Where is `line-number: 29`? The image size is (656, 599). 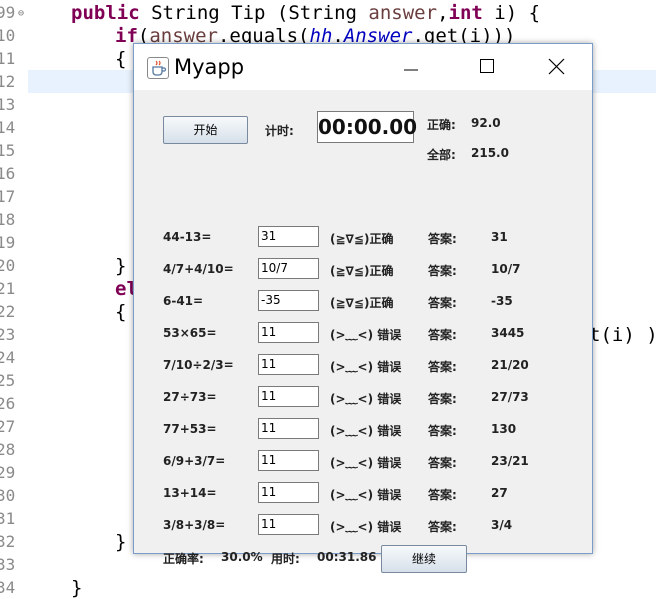 line-number: 29 is located at coordinates (8, 472).